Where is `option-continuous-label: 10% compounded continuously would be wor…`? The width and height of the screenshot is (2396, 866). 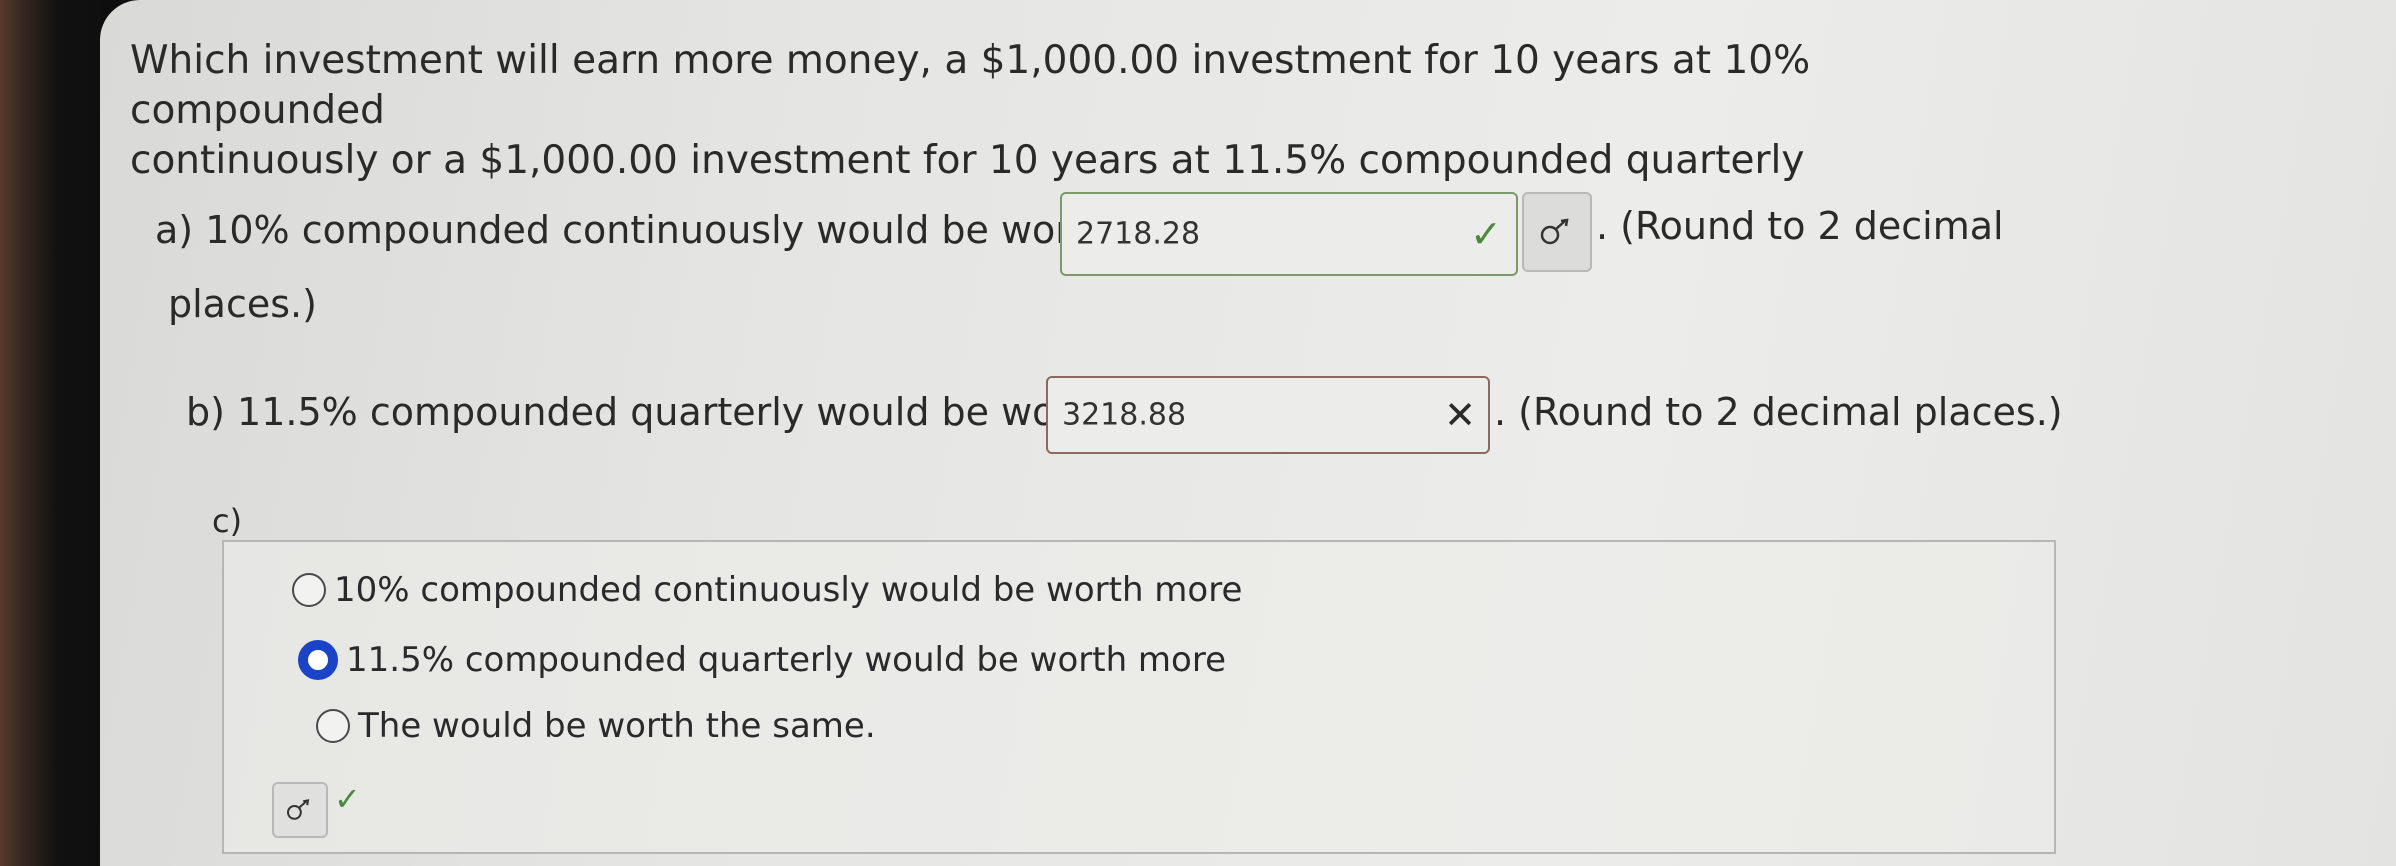
option-continuous-label: 10% compounded continuously would be wor… is located at coordinates (788, 590).